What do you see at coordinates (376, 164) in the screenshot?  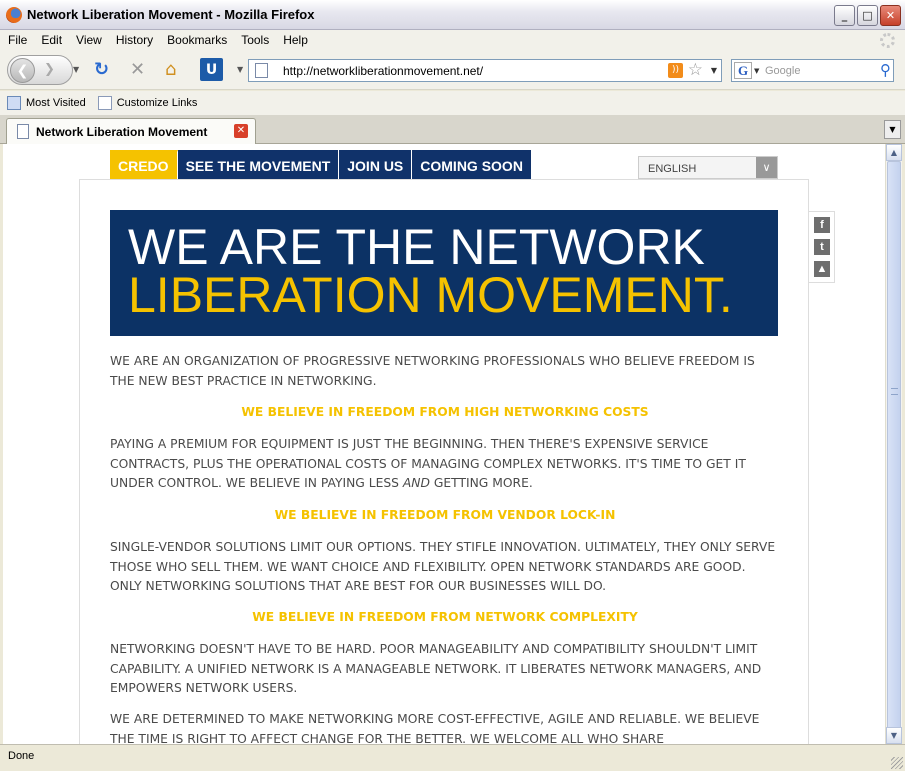 I see `nav-join-us: JOIN US` at bounding box center [376, 164].